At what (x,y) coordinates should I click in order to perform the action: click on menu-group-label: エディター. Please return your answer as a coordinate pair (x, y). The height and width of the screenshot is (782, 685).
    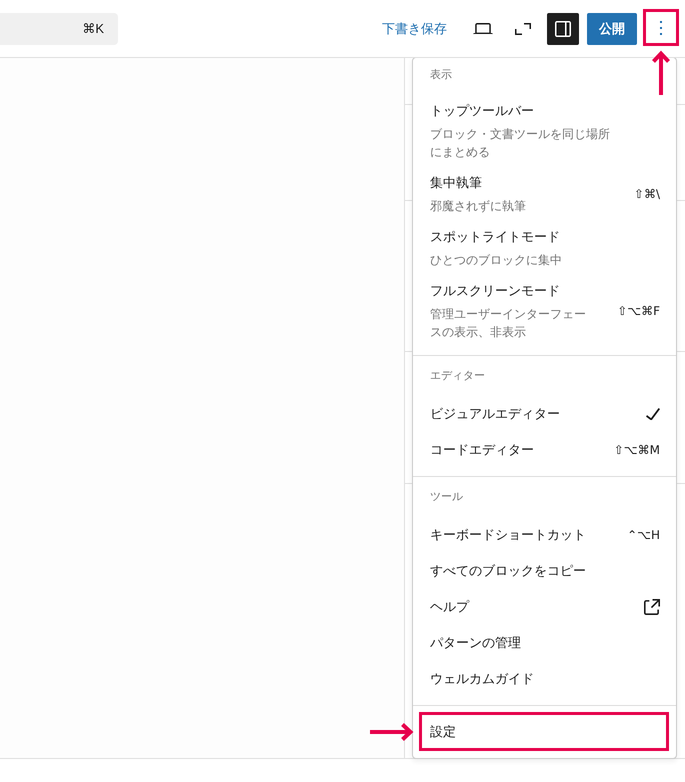
    Looking at the image, I should click on (457, 376).